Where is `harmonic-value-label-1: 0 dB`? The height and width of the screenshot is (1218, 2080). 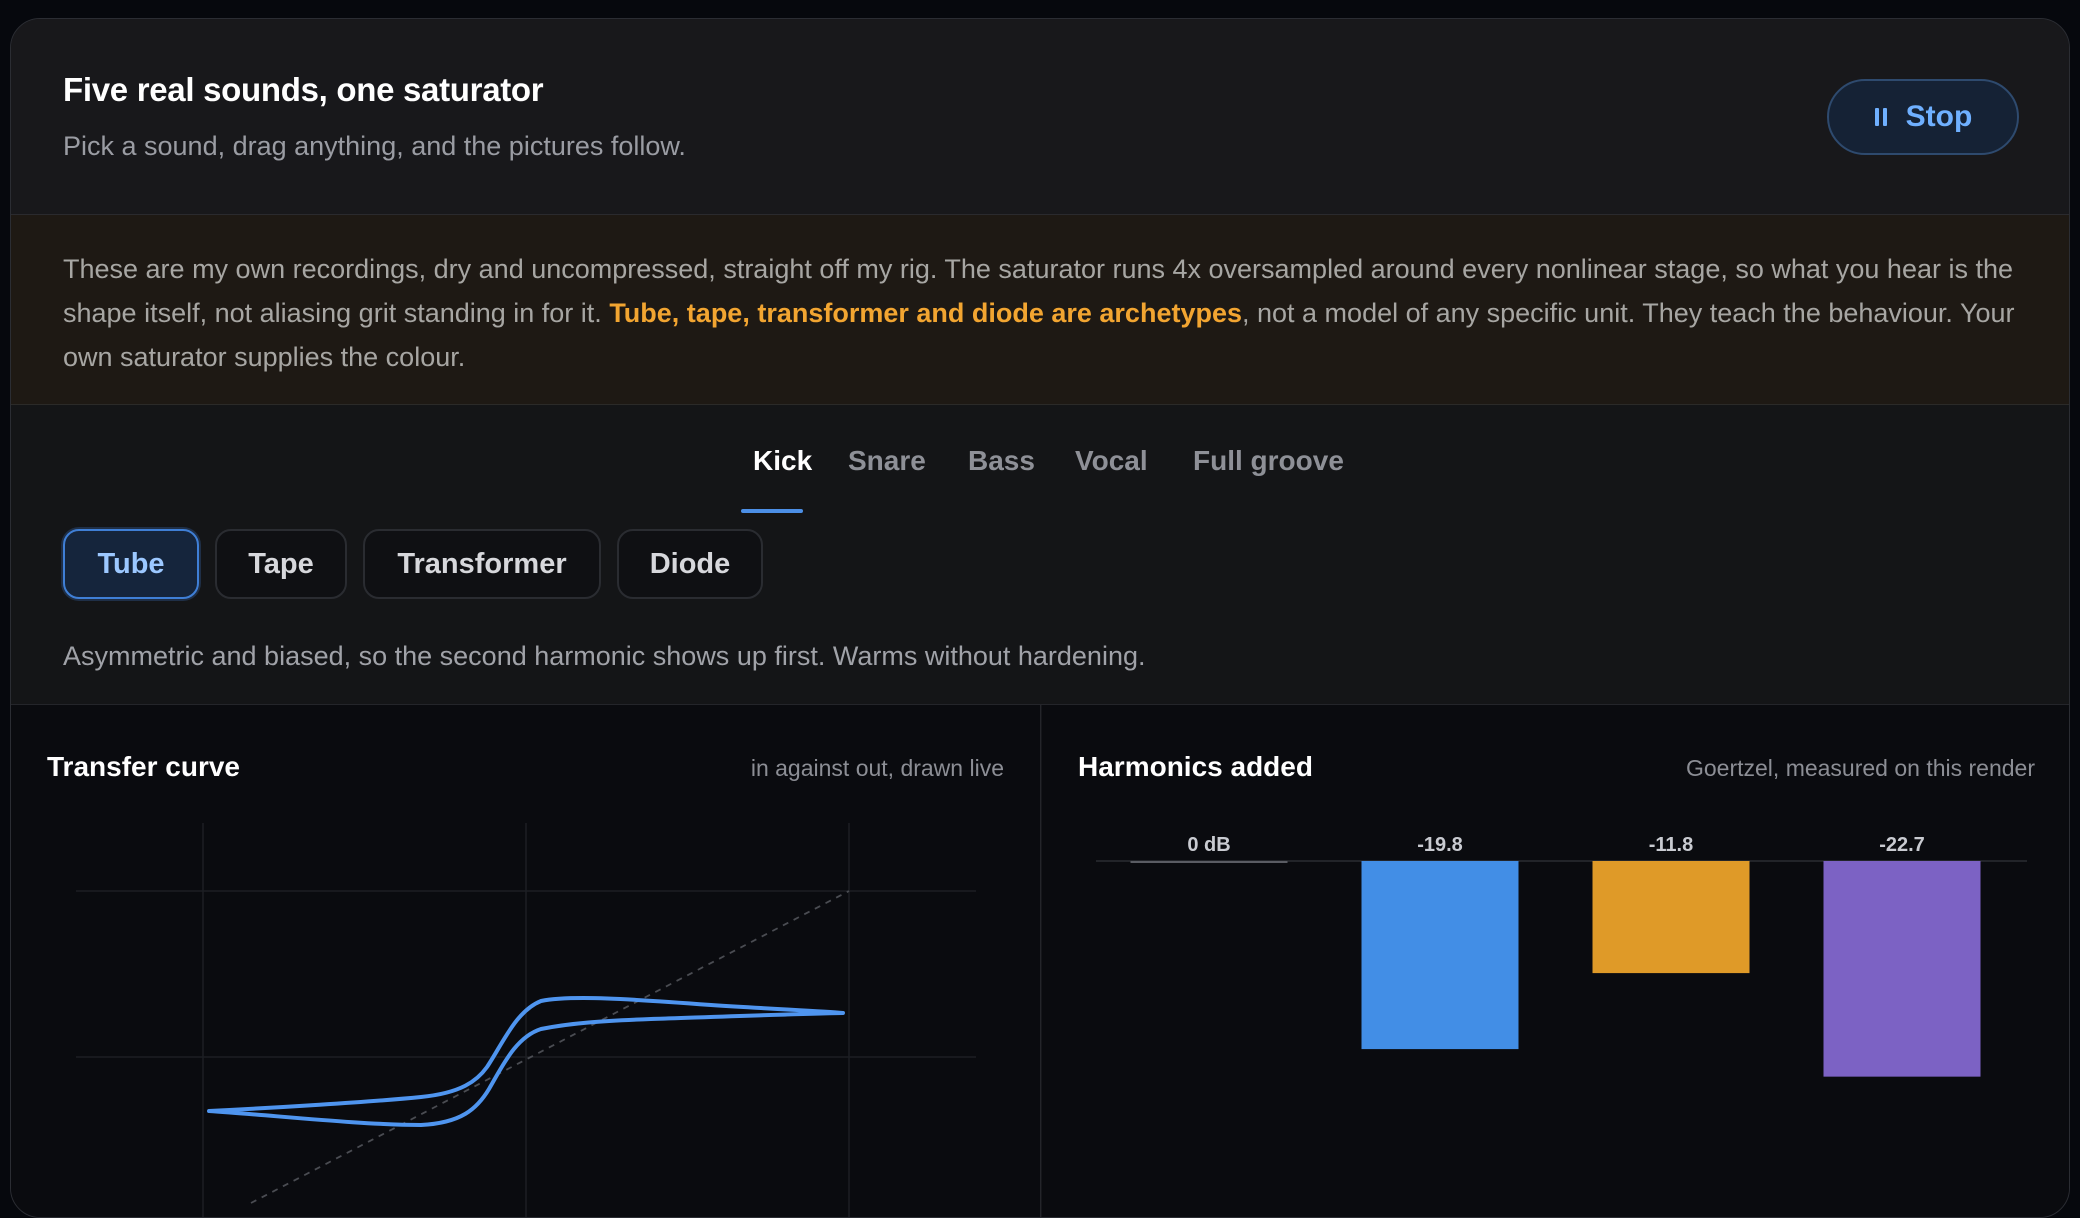
harmonic-value-label-1: 0 dB is located at coordinates (1208, 845).